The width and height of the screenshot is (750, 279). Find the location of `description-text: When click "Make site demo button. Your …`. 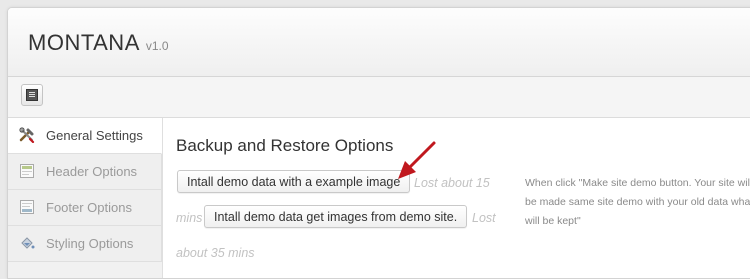

description-text: When click "Make site demo button. Your … is located at coordinates (637, 202).